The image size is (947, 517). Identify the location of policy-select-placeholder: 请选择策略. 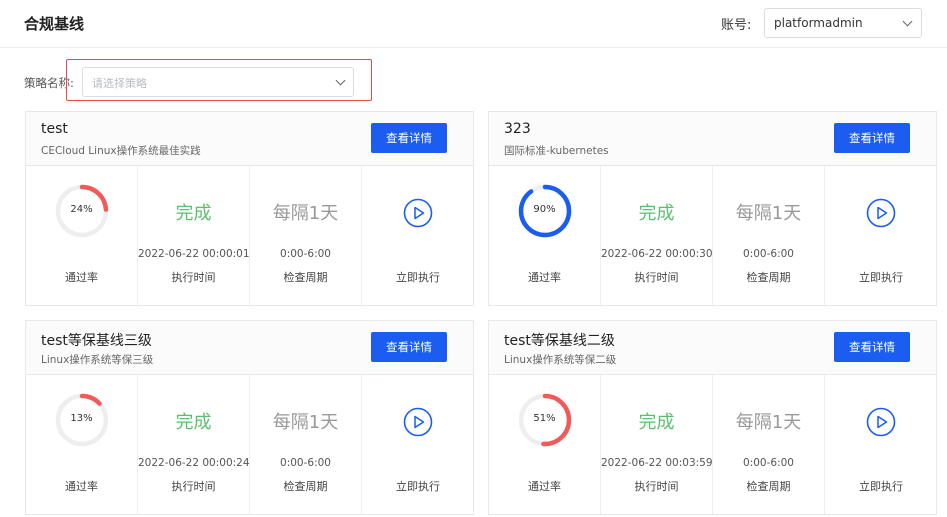
(119, 83).